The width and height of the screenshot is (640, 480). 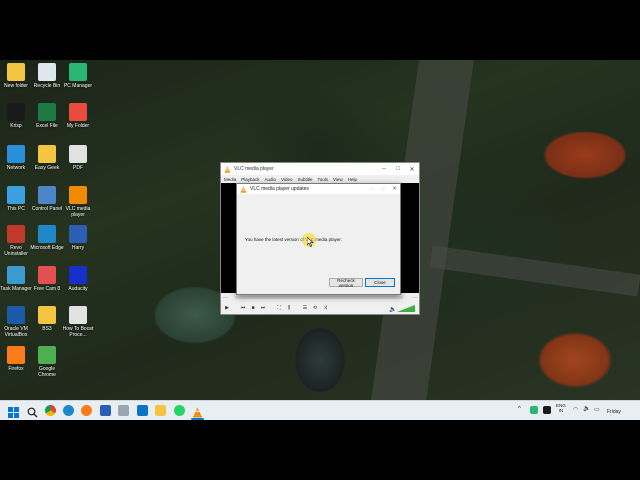 I want to click on menu-media: Media, so click(x=230, y=179).